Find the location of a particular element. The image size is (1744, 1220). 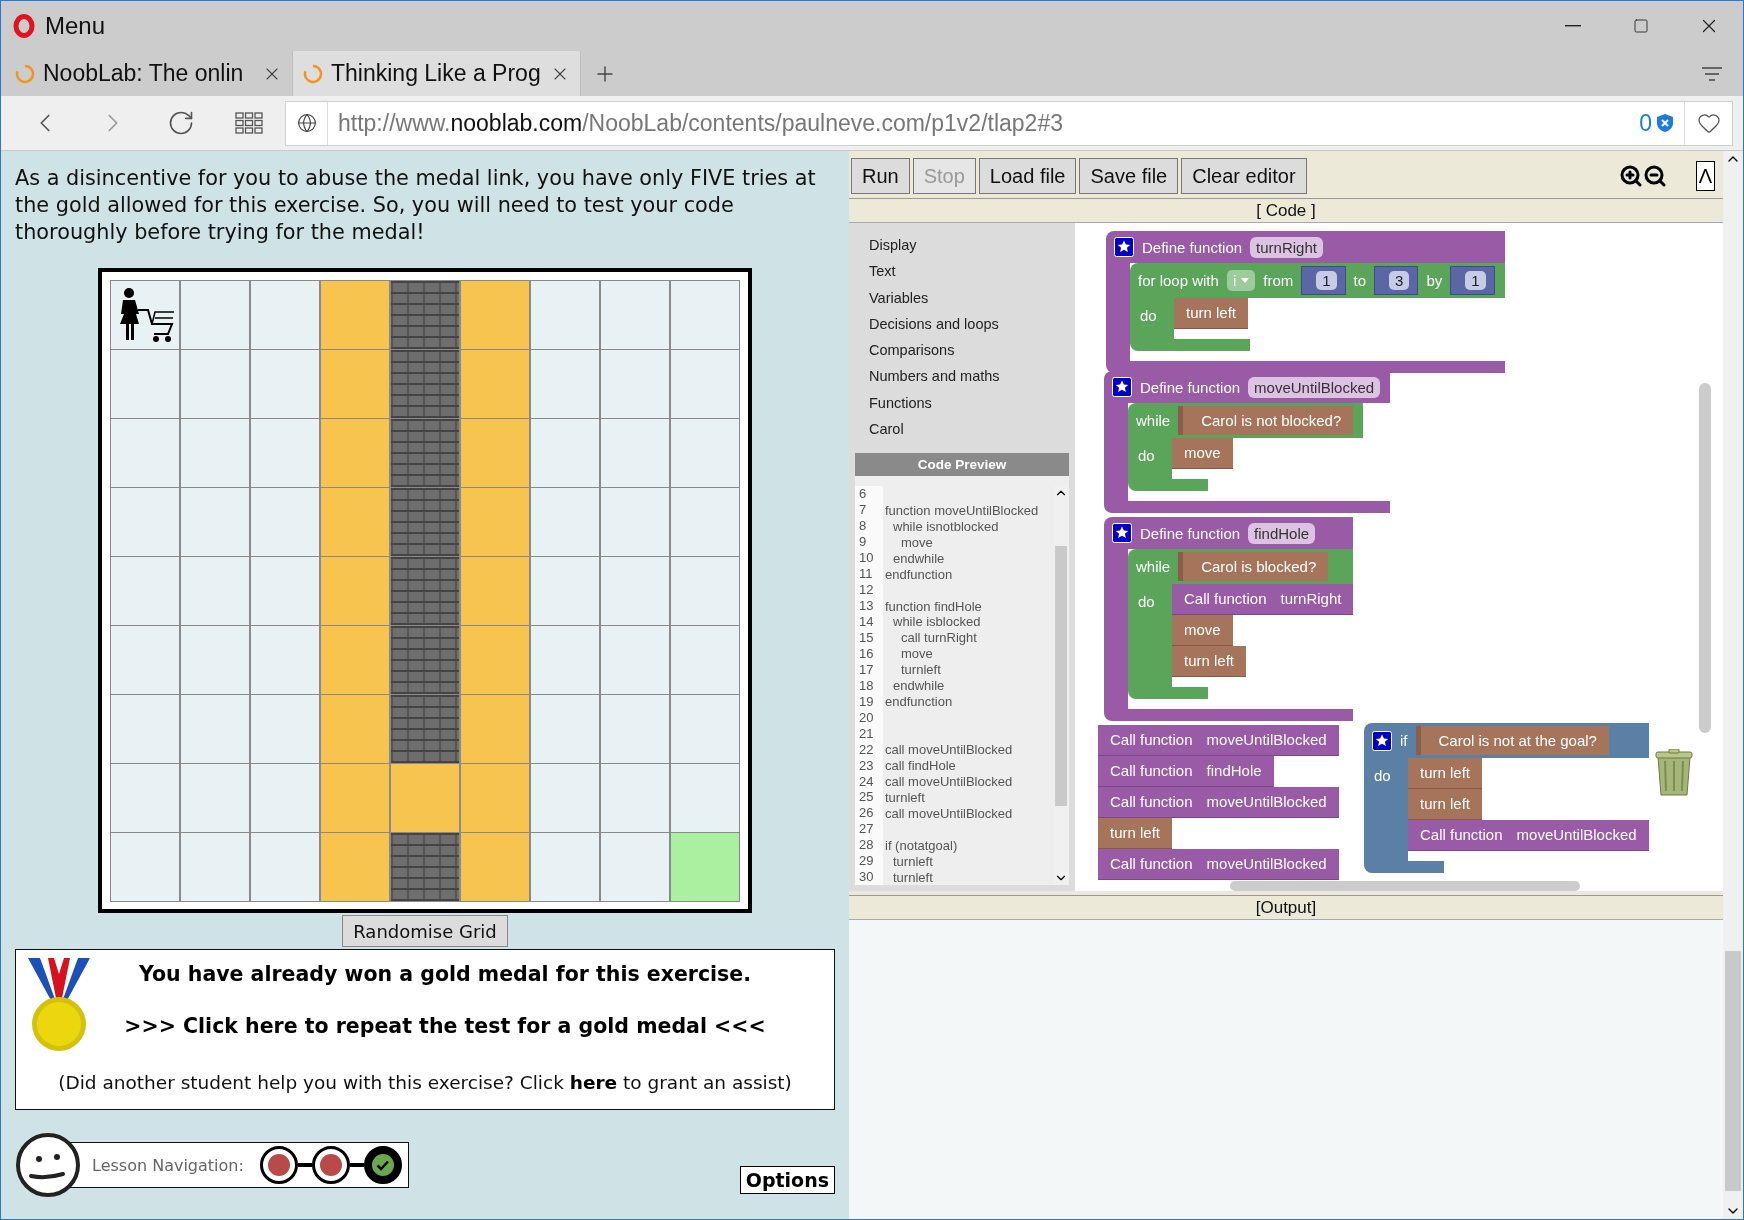

loading-icon is located at coordinates (25, 73).